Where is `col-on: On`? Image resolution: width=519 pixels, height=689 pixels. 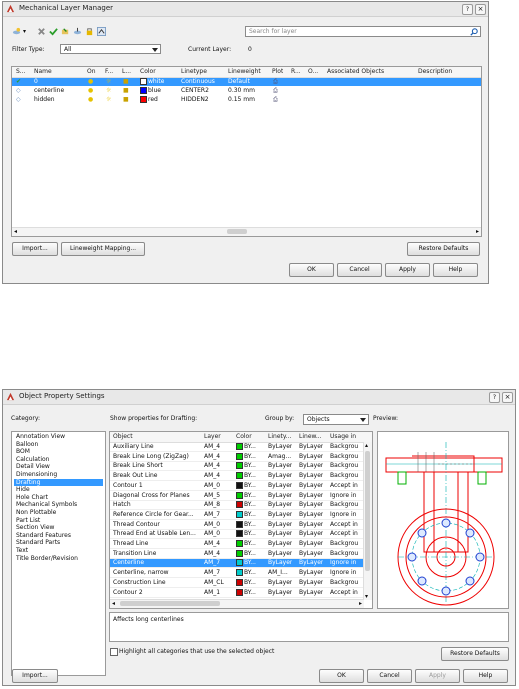 col-on: On is located at coordinates (91, 71).